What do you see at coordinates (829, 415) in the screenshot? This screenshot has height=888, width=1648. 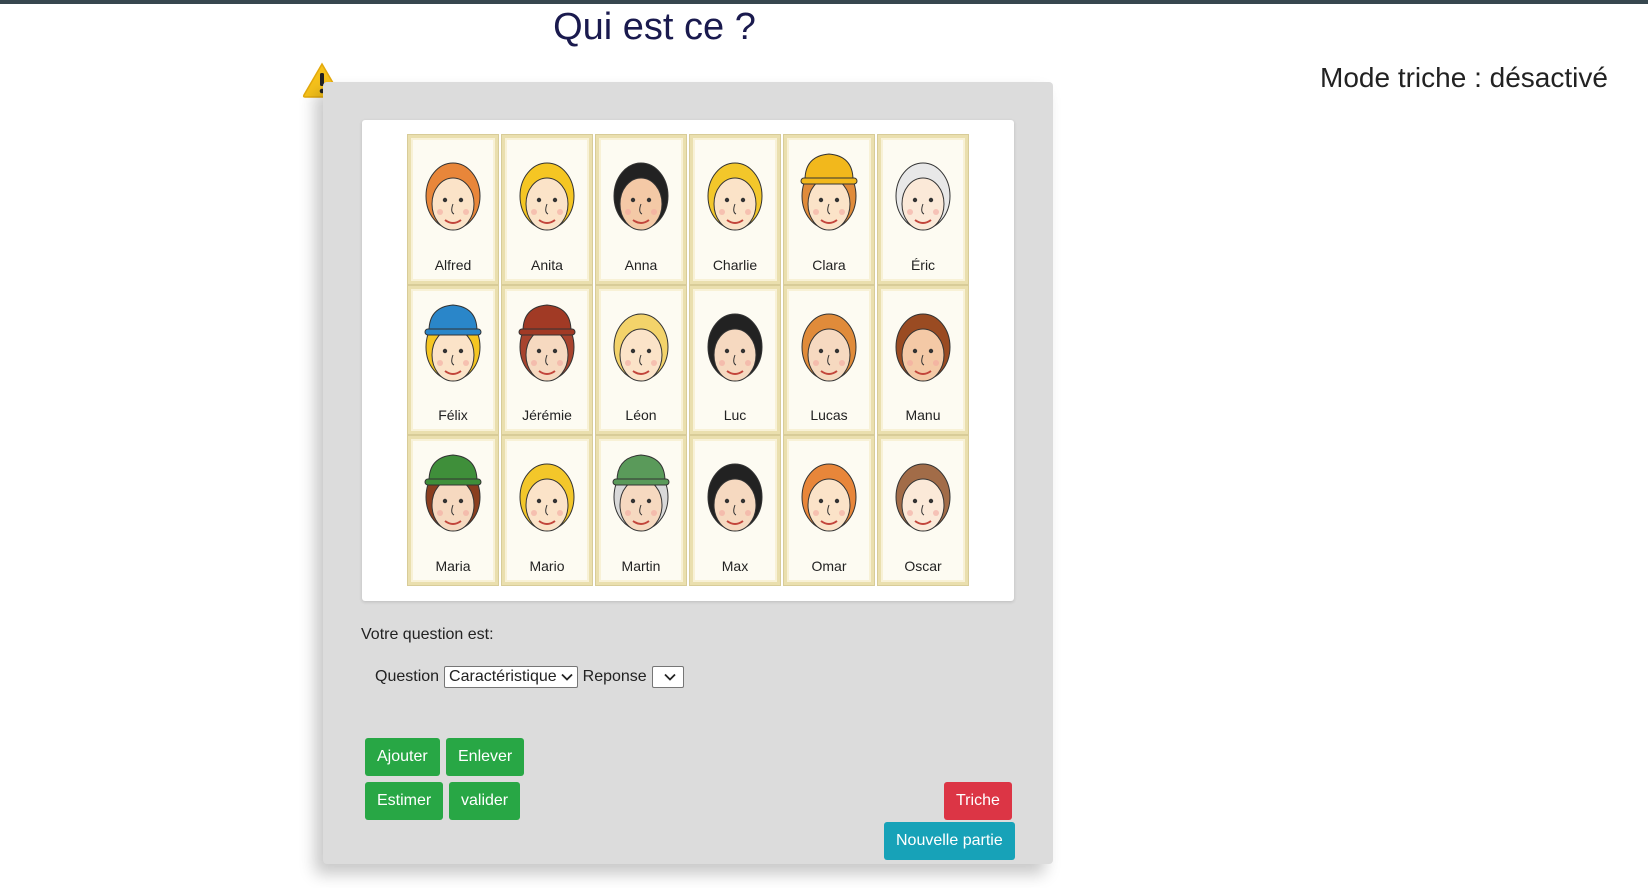 I see `character-name: Lucas` at bounding box center [829, 415].